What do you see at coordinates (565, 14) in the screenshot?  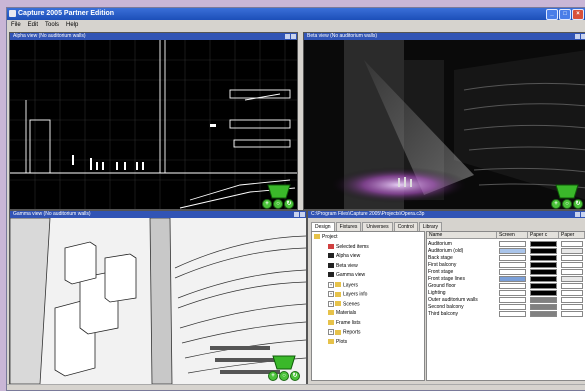 I see `maximize-button: □` at bounding box center [565, 14].